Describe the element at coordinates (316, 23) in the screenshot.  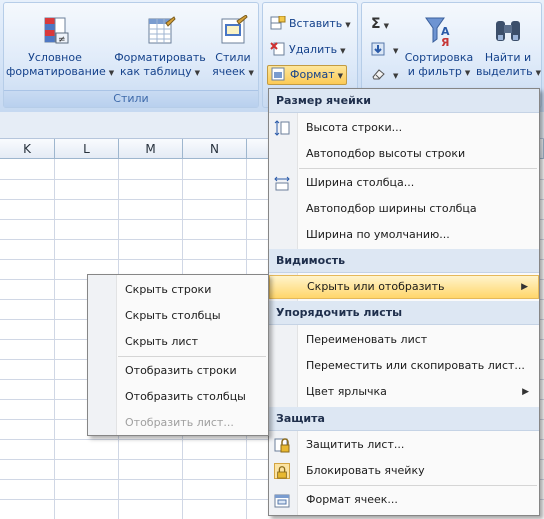
I see `insert-label: Вставить` at that location.